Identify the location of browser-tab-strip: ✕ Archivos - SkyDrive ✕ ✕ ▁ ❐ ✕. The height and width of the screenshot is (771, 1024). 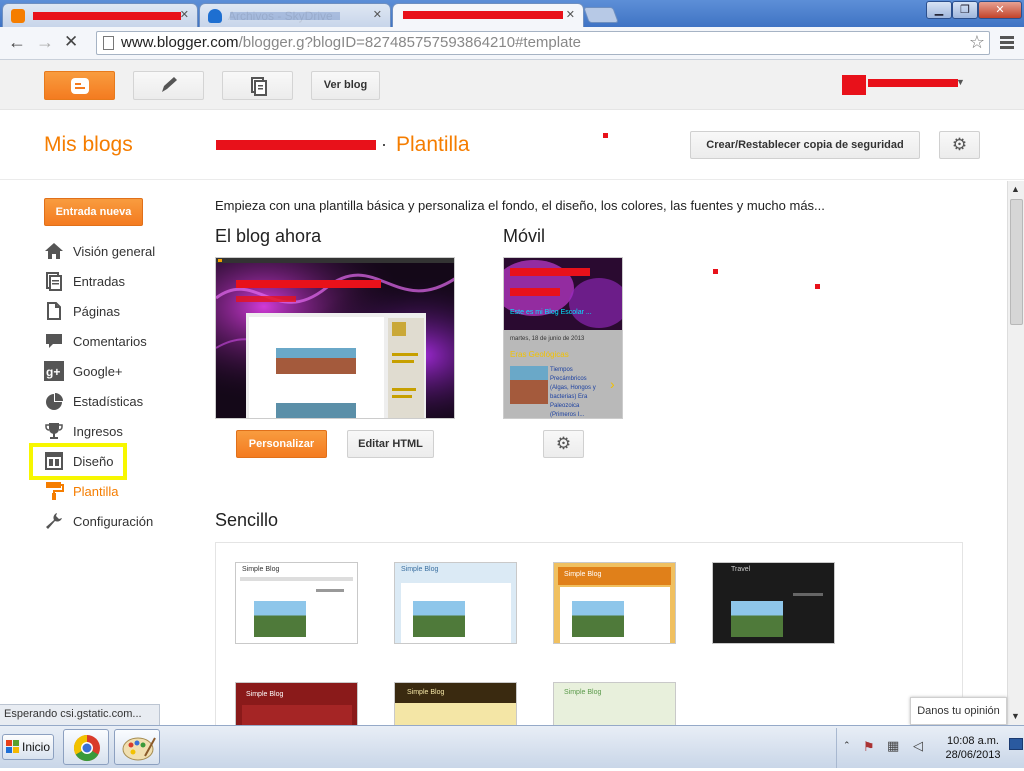
(512, 13).